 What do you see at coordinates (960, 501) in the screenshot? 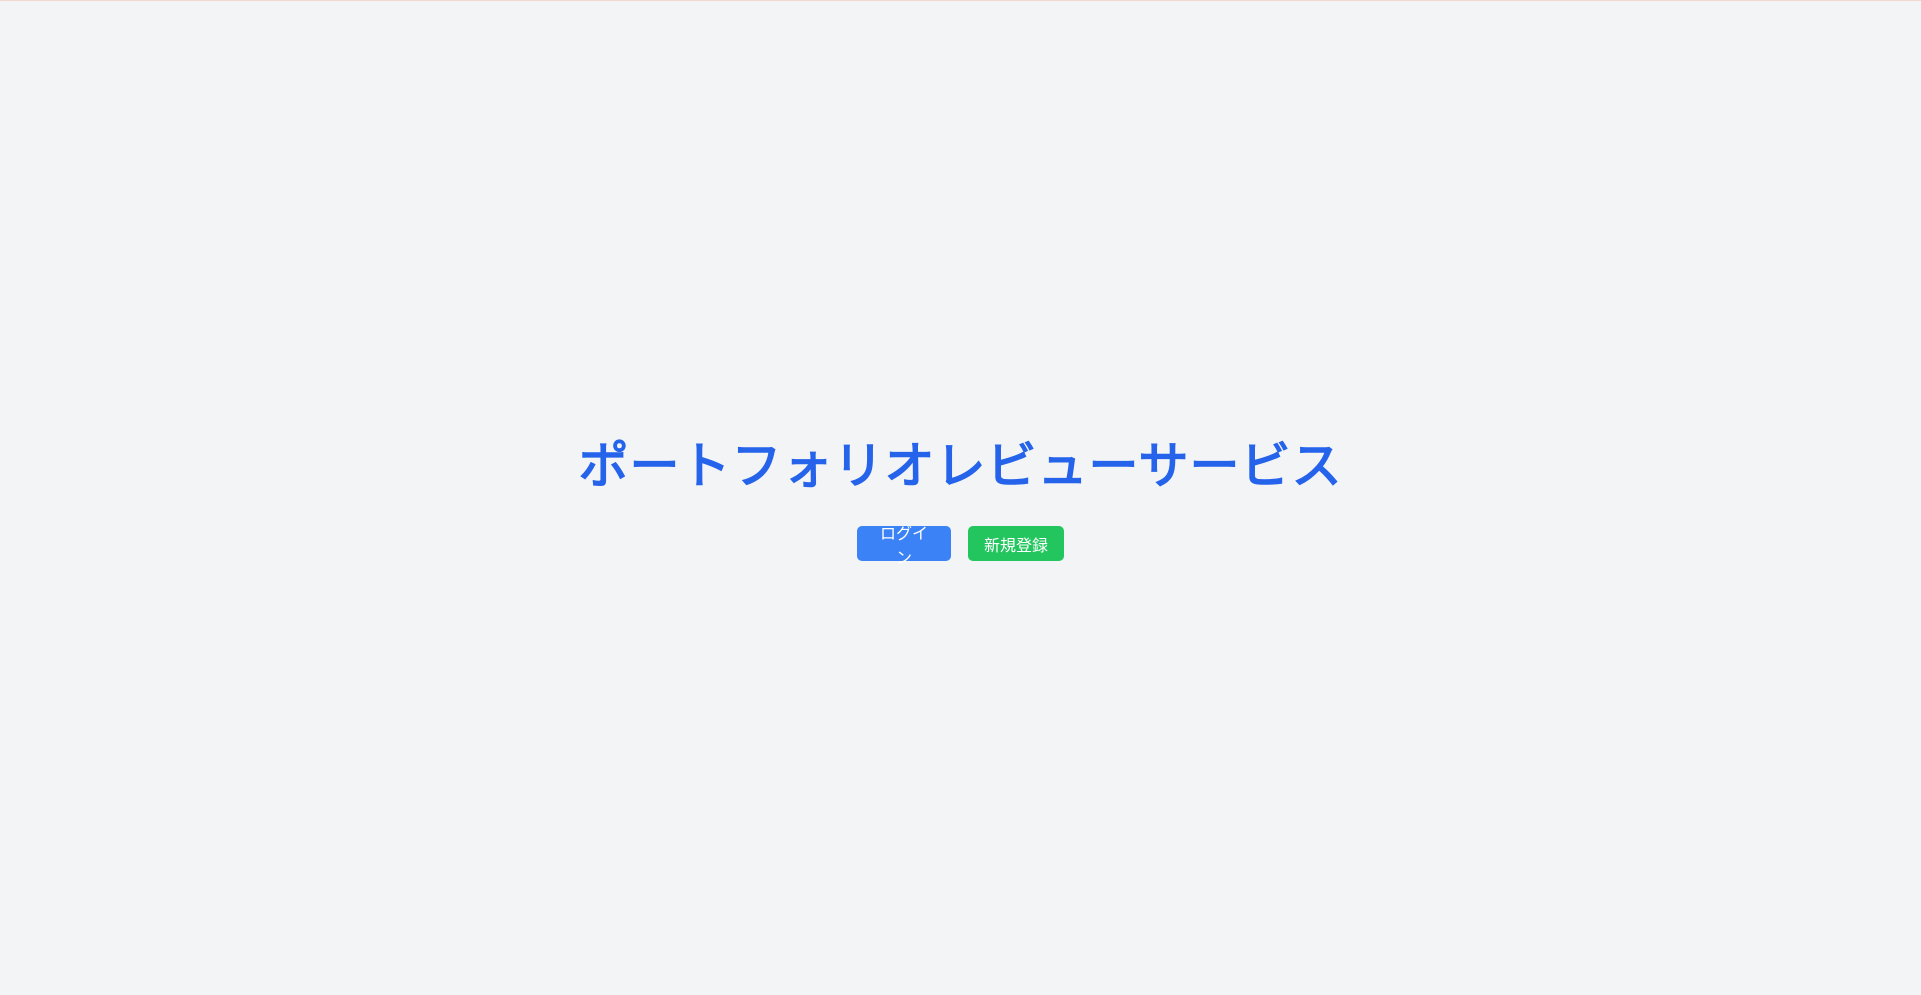
I see `hero-section: ポートフォリオレビューサービス ログイン 新規登録` at bounding box center [960, 501].